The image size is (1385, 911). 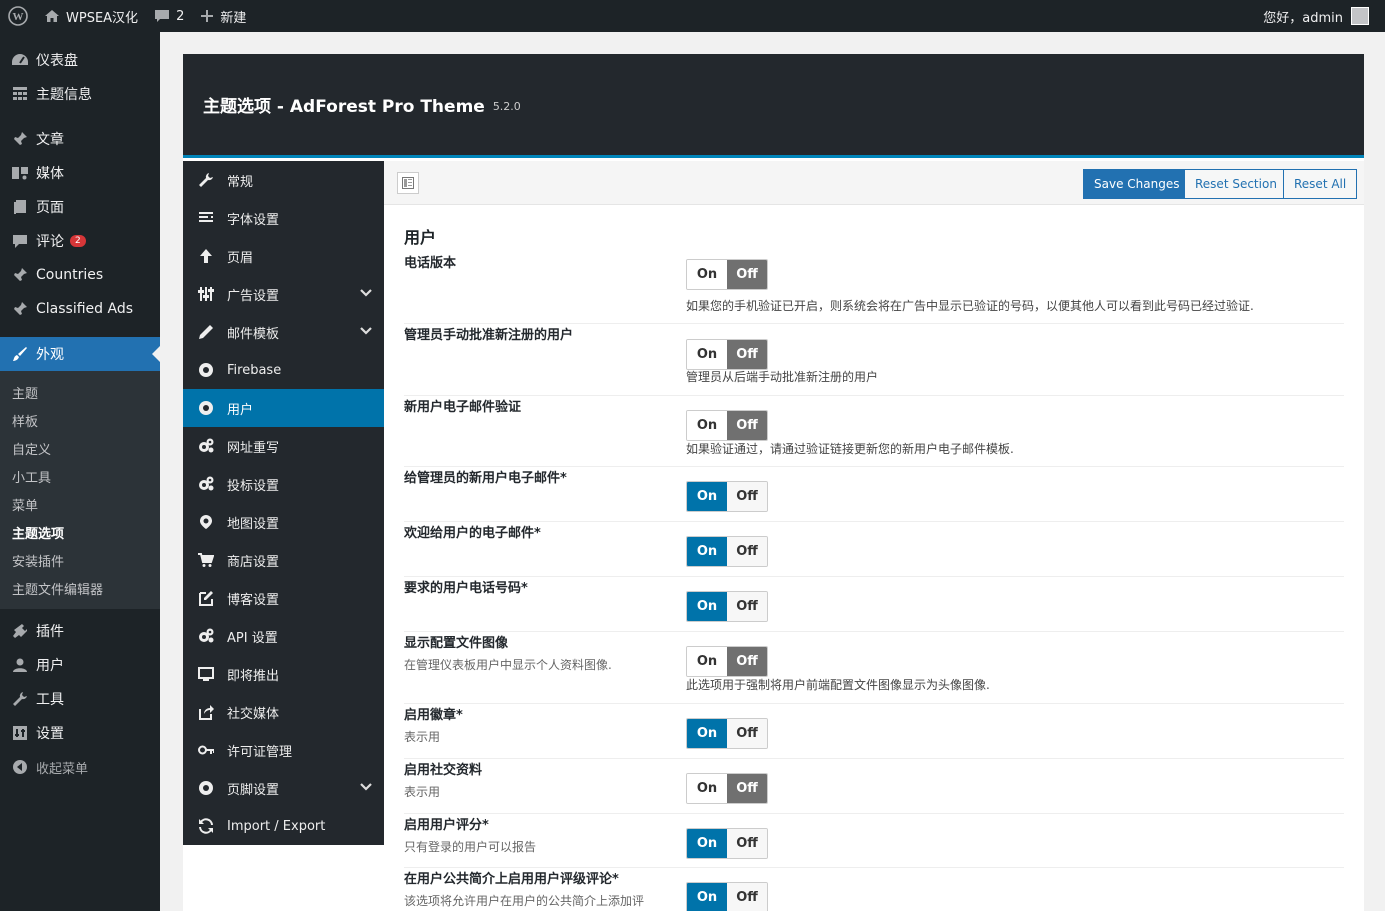 I want to click on home-icon, so click(x=52, y=16).